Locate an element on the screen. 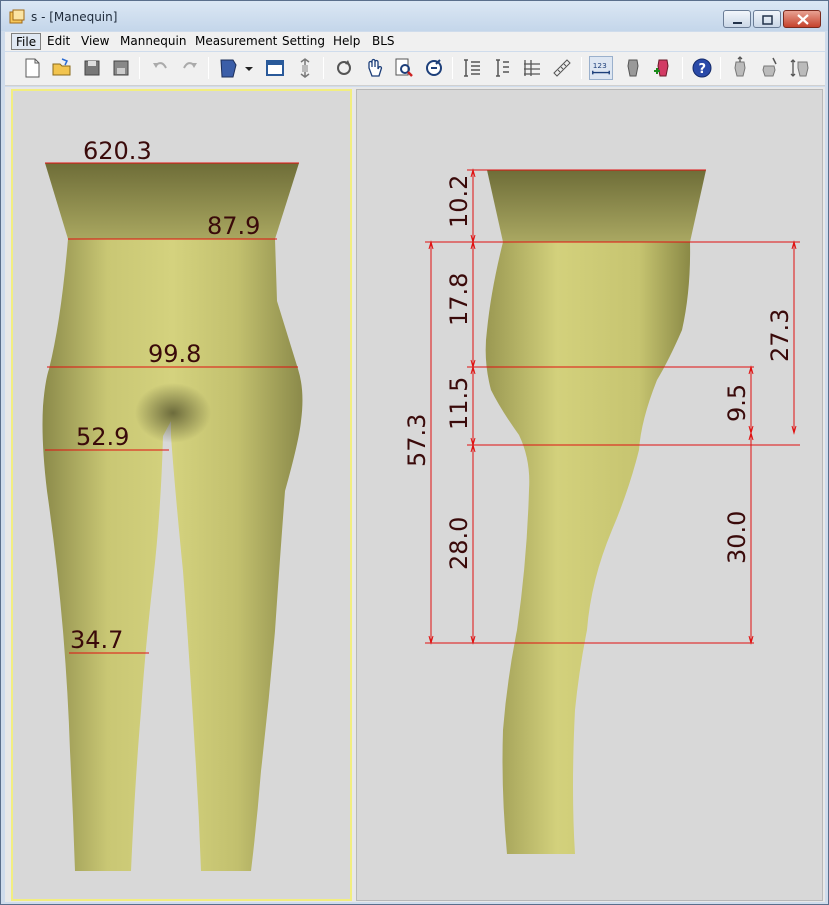 This screenshot has height=905, width=829. measure-vertical-icon is located at coordinates (472, 68).